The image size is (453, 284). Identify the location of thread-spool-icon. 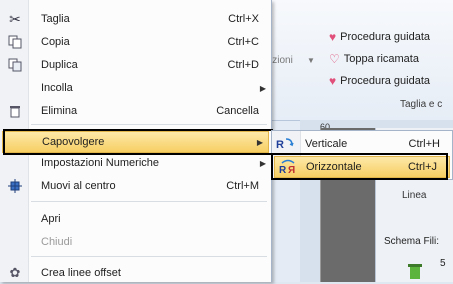
(415, 271).